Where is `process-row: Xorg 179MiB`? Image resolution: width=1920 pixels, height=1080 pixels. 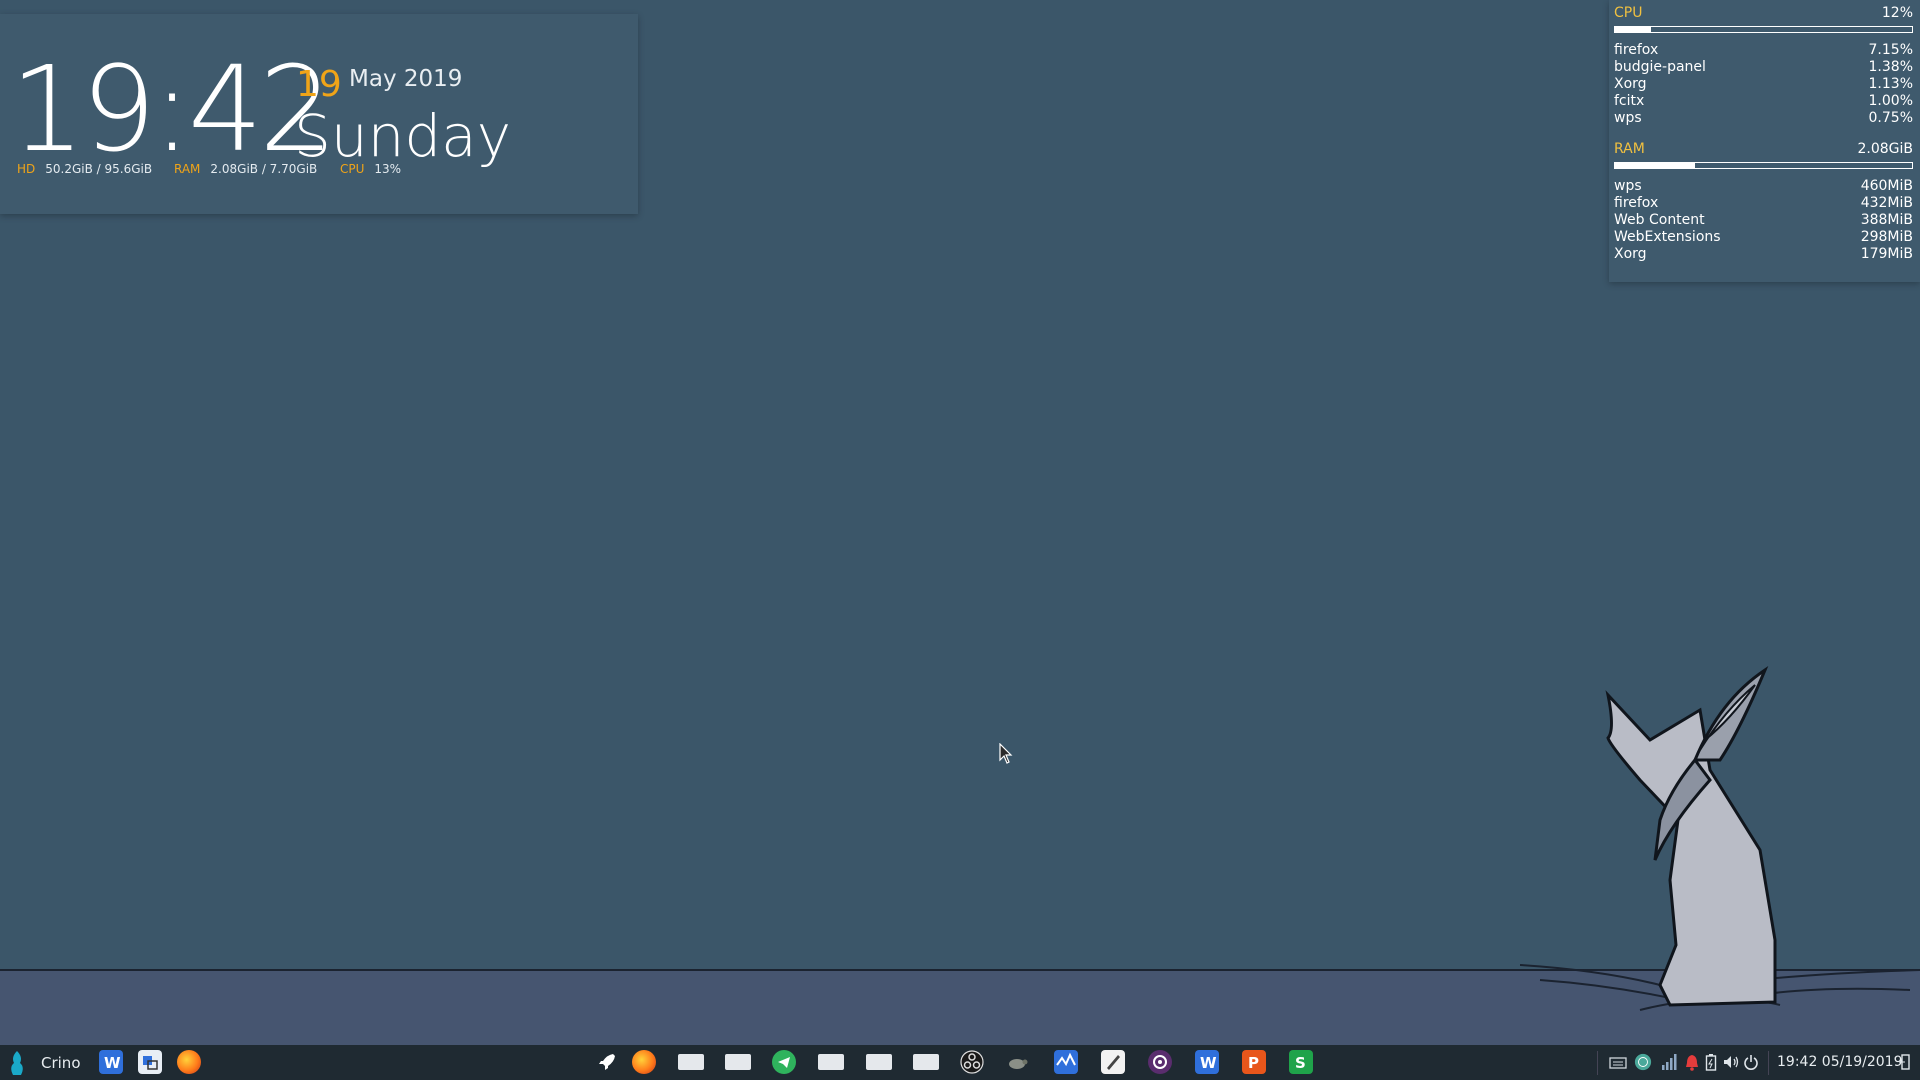 process-row: Xorg 179MiB is located at coordinates (1763, 254).